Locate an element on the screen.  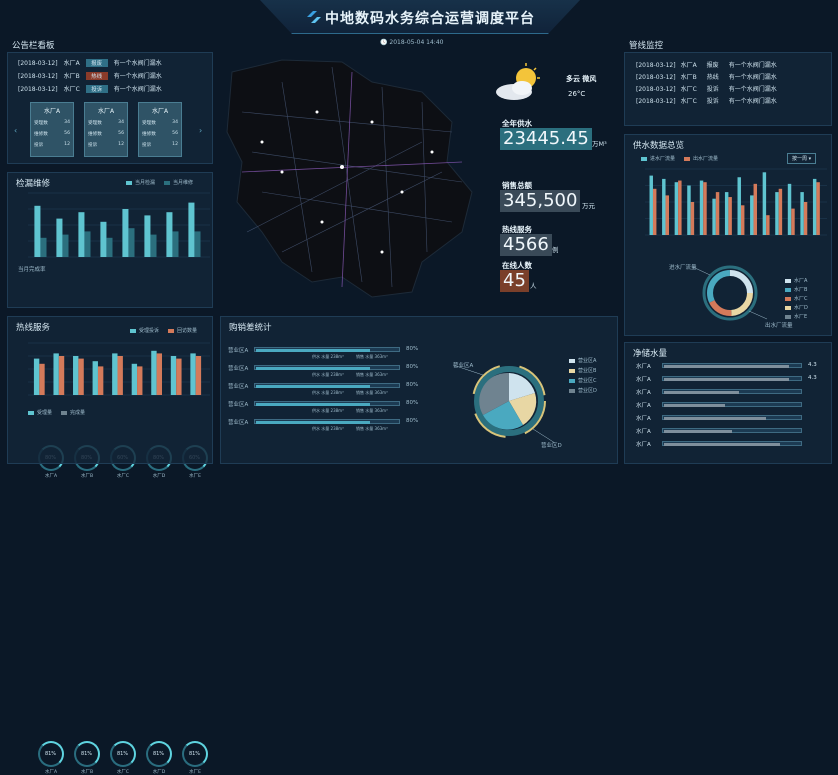
chevron-left-icon: ‹ is located at coordinates (15, 130).